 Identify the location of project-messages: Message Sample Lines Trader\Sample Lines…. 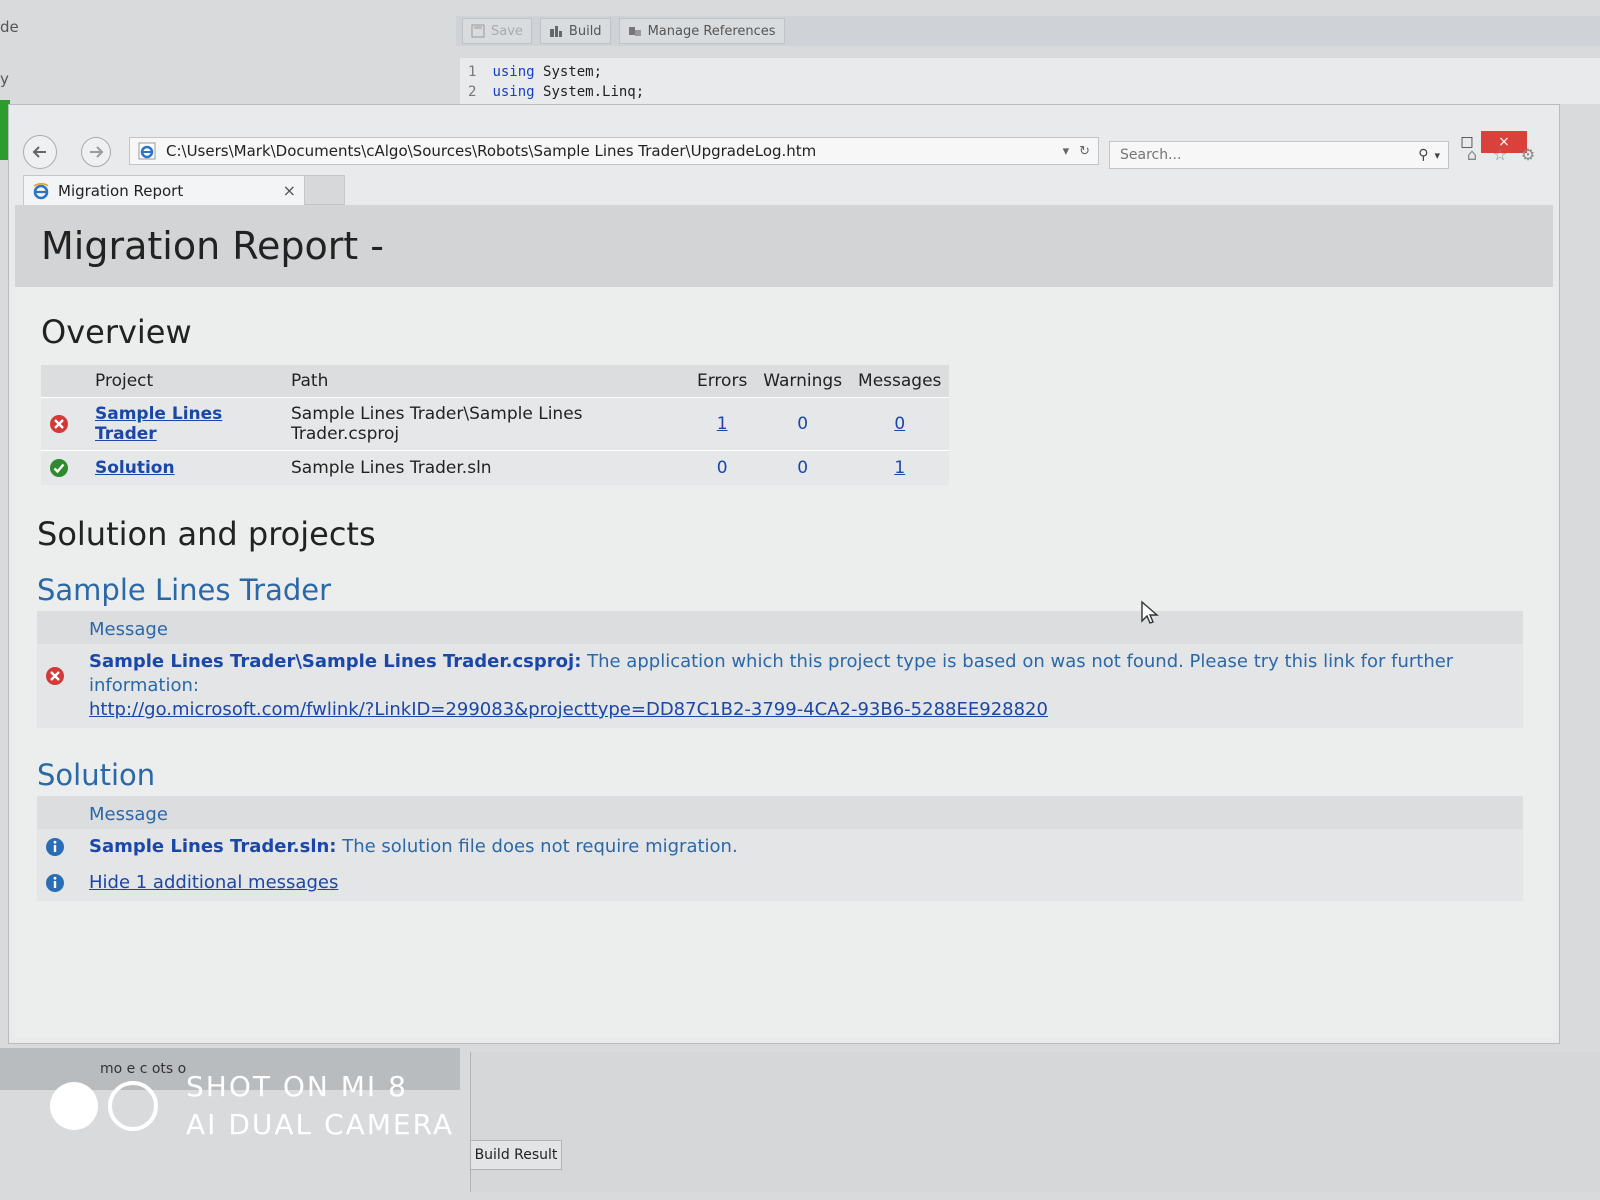
(780, 669).